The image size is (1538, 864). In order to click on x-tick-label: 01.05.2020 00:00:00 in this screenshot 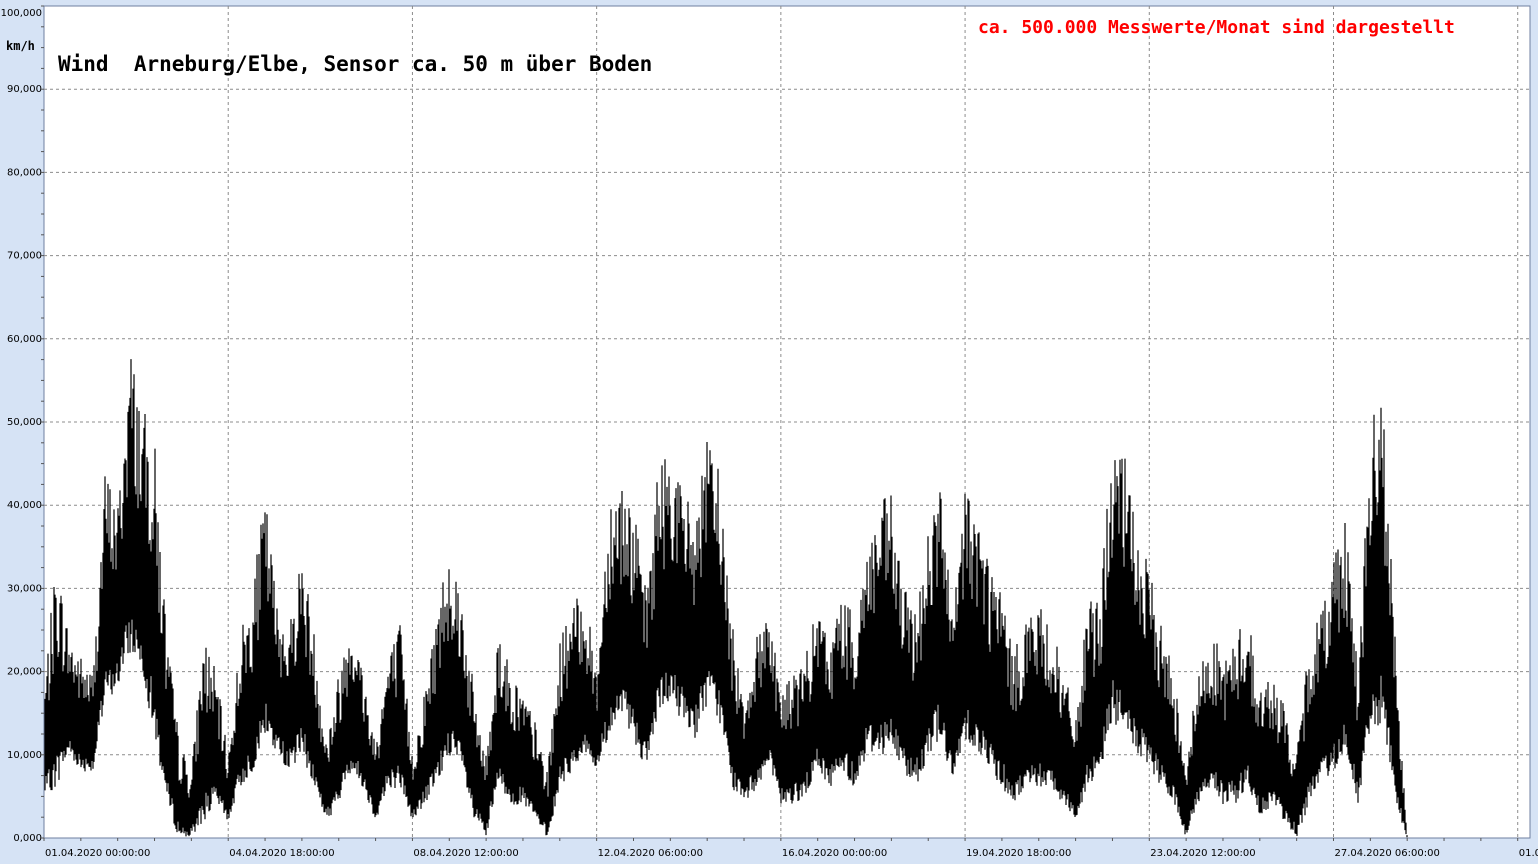, I will do `click(1528, 853)`.